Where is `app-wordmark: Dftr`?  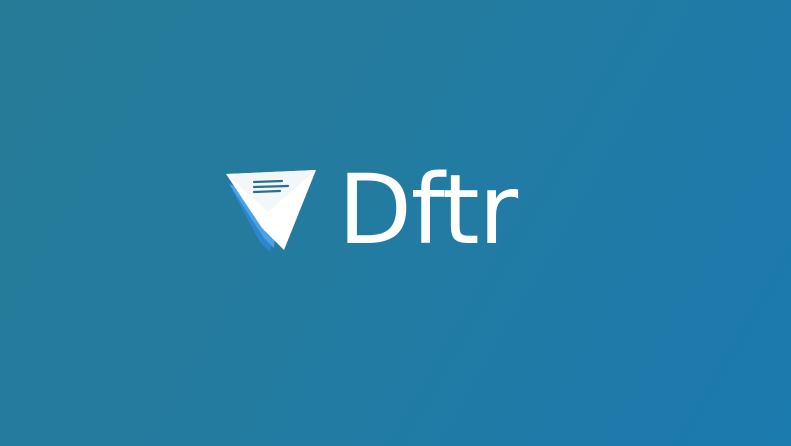 app-wordmark: Dftr is located at coordinates (428, 210).